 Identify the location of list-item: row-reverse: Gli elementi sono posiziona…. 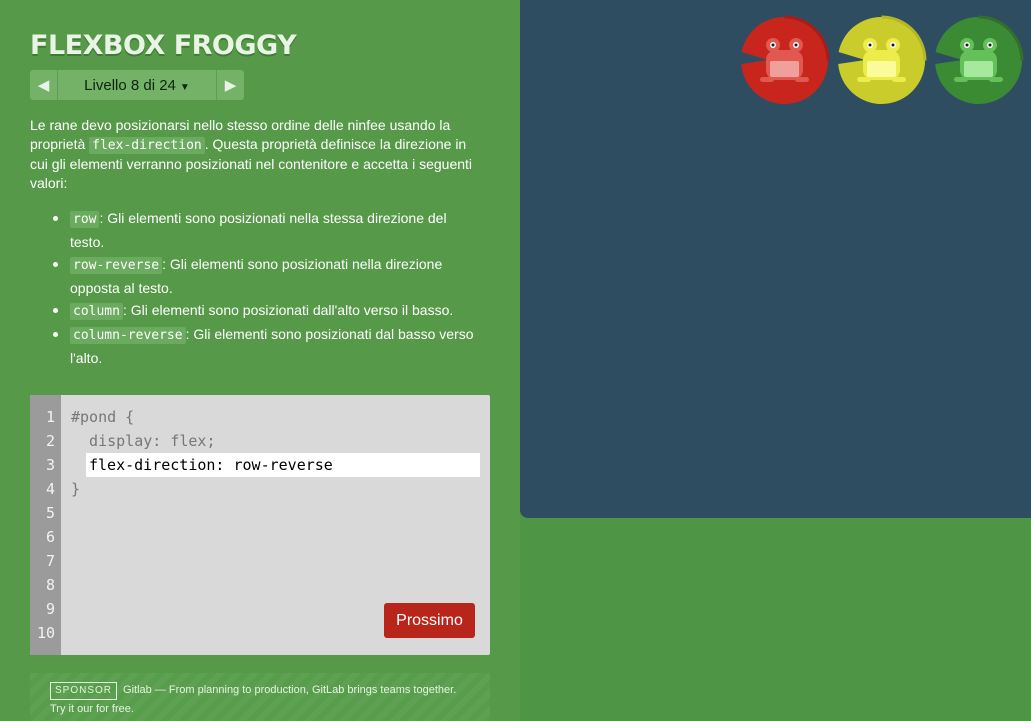
(256, 276).